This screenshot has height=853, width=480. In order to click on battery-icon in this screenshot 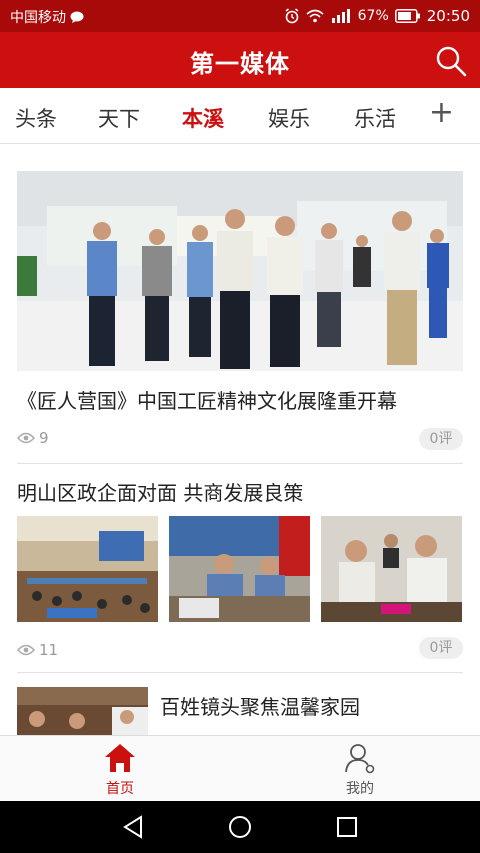, I will do `click(407, 16)`.